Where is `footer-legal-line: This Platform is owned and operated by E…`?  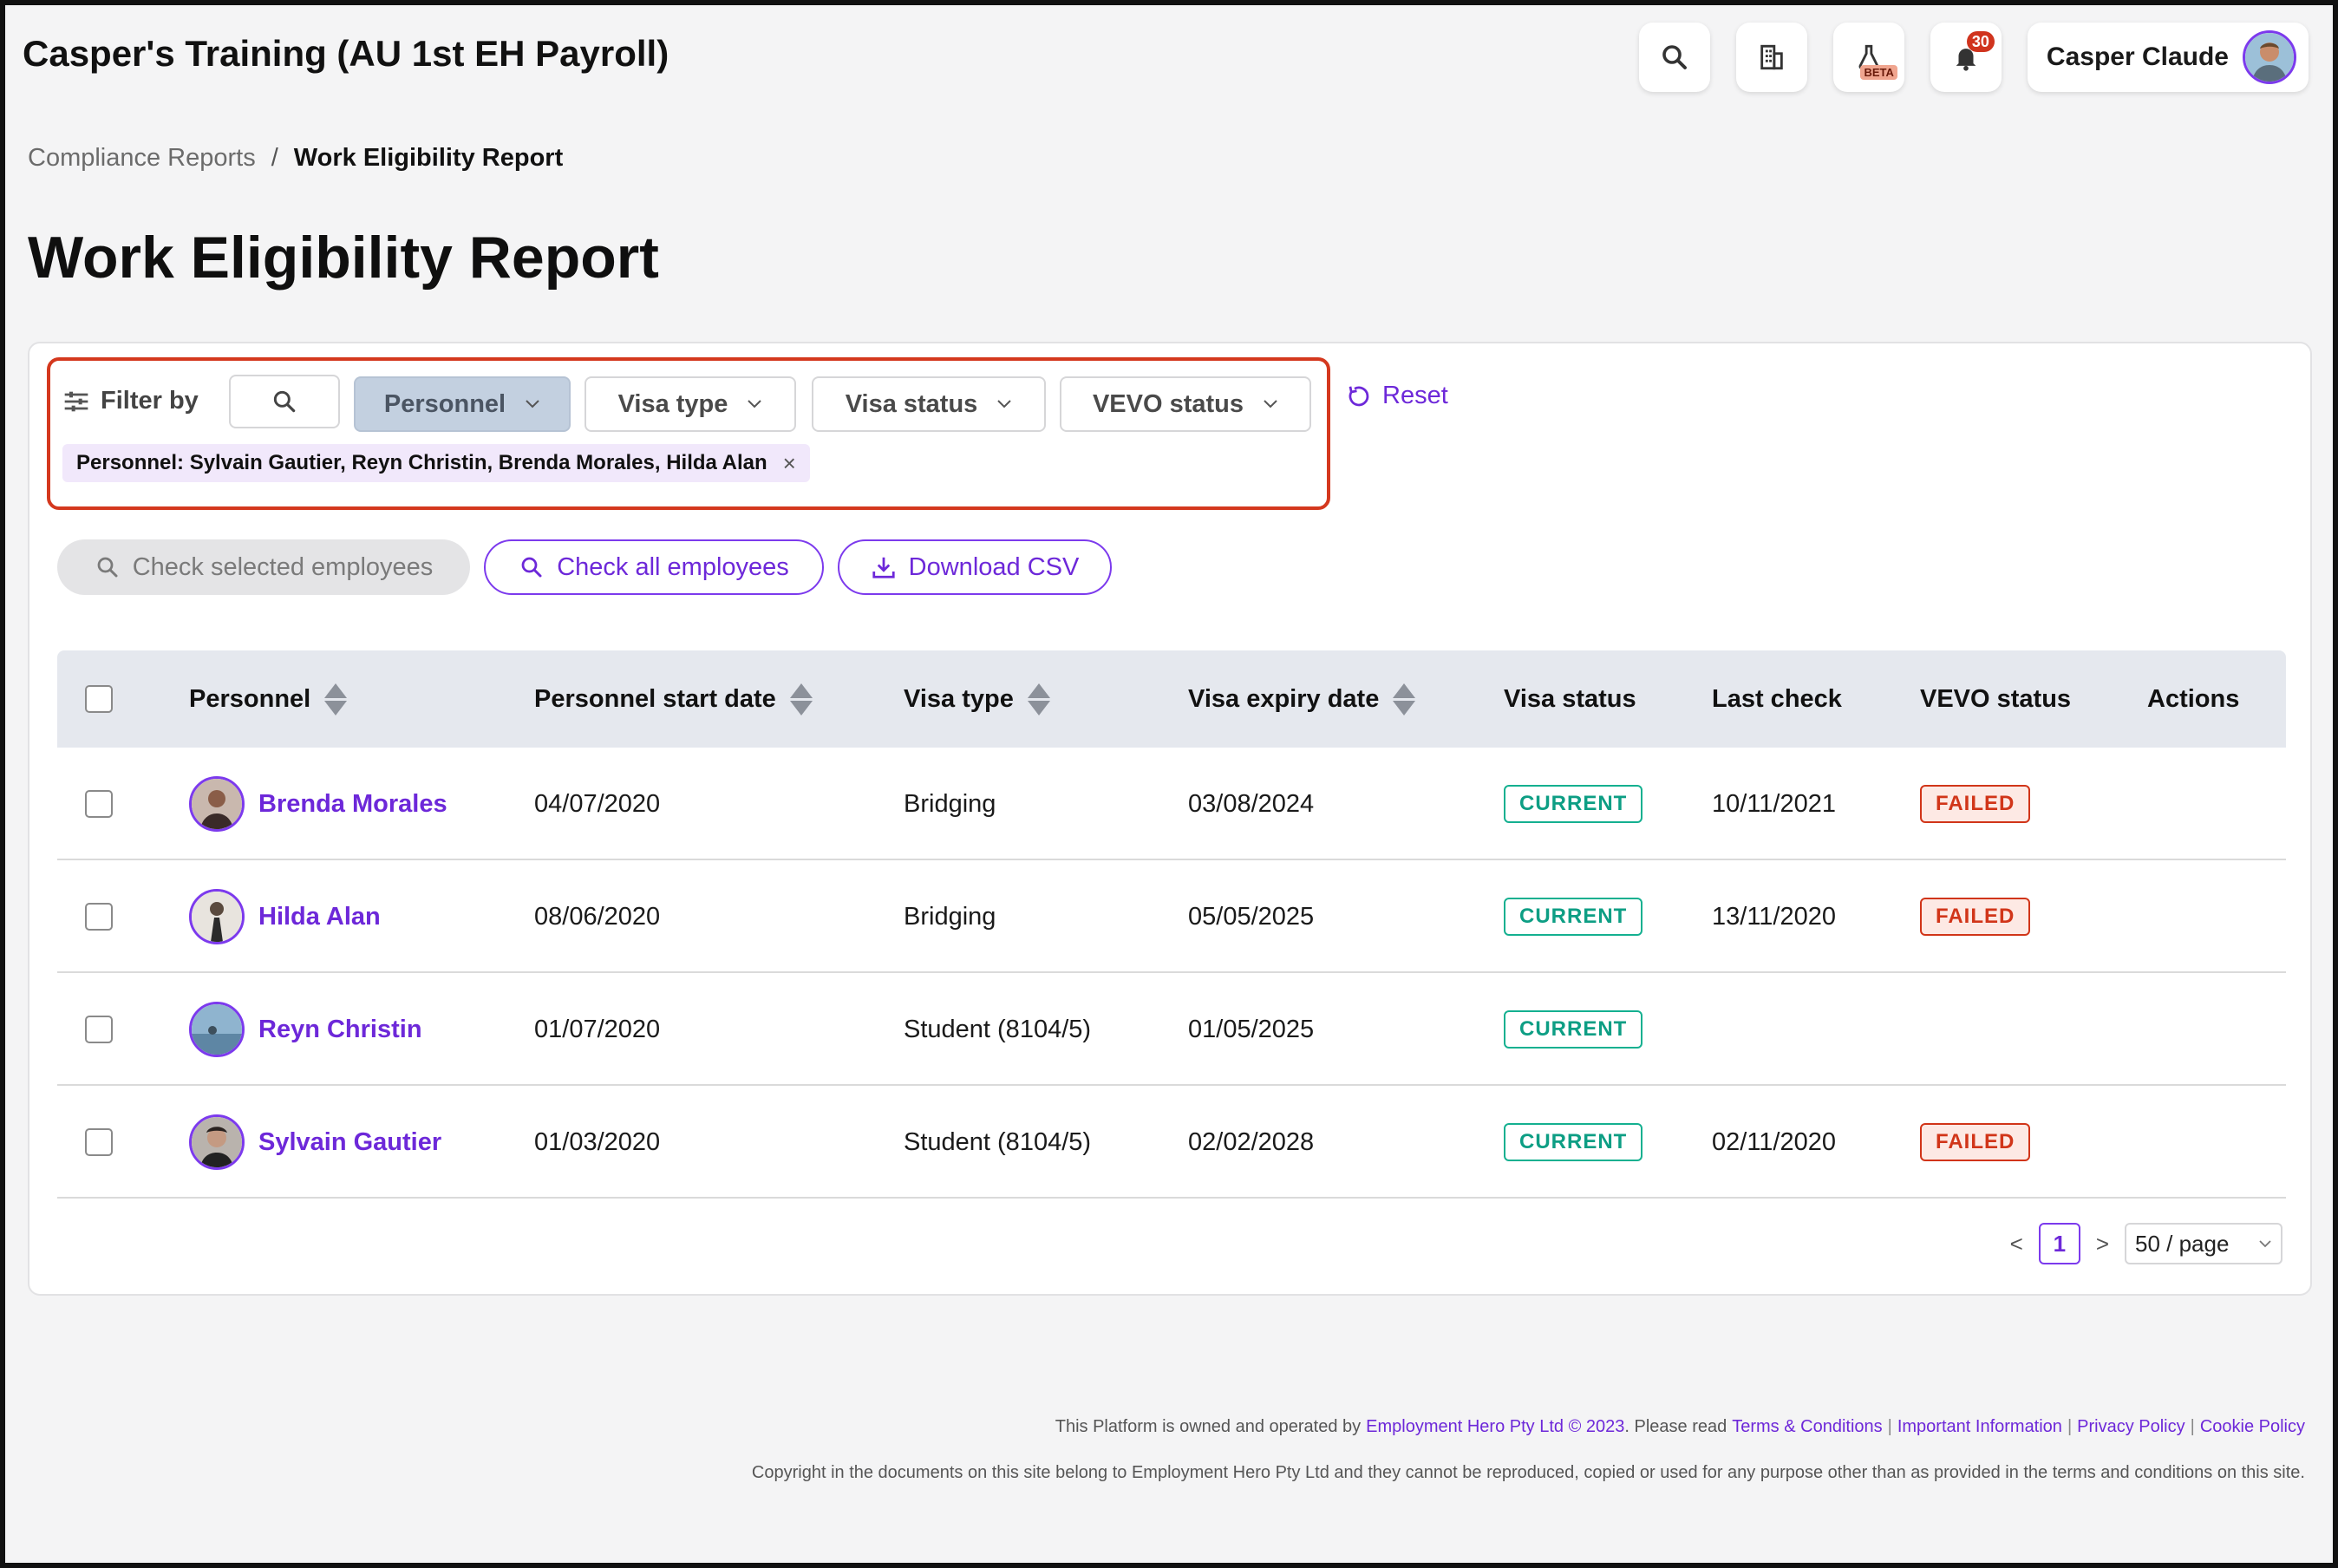 footer-legal-line: This Platform is owned and operated by E… is located at coordinates (1680, 1427).